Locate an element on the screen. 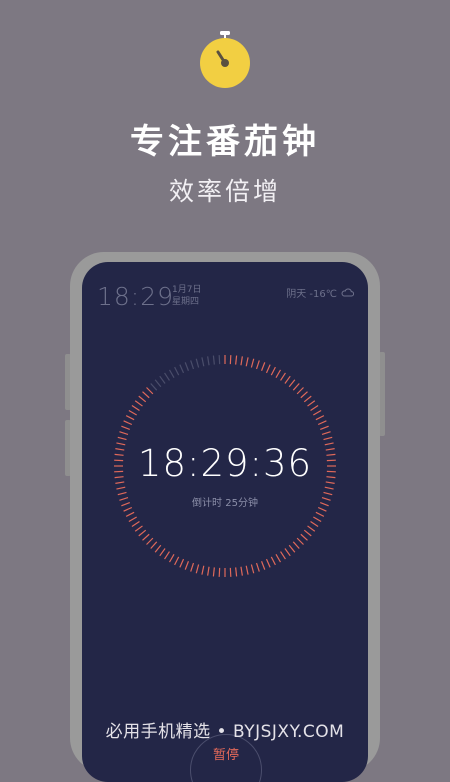 The image size is (450, 782). timer-display: 18:29:36 is located at coordinates (225, 463).